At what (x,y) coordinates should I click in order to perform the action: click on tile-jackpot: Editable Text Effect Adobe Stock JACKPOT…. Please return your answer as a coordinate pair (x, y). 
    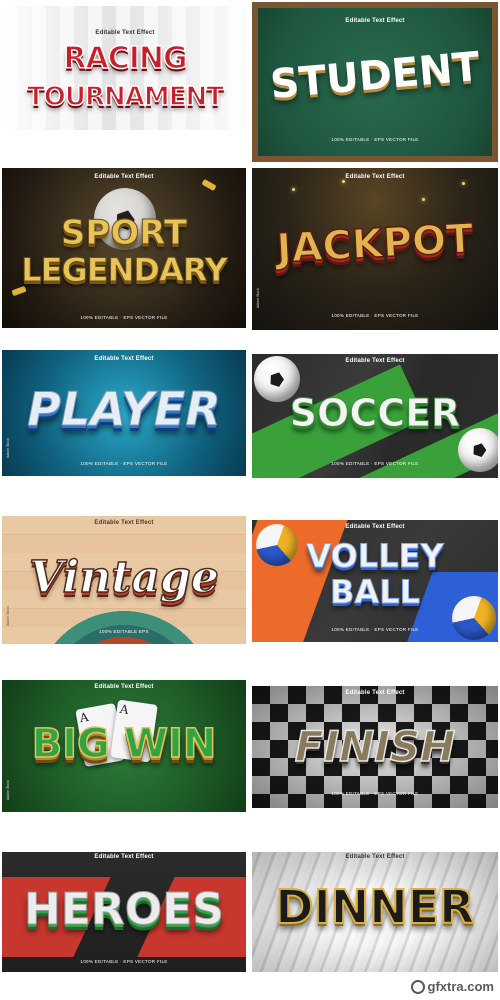
    Looking at the image, I should click on (375, 249).